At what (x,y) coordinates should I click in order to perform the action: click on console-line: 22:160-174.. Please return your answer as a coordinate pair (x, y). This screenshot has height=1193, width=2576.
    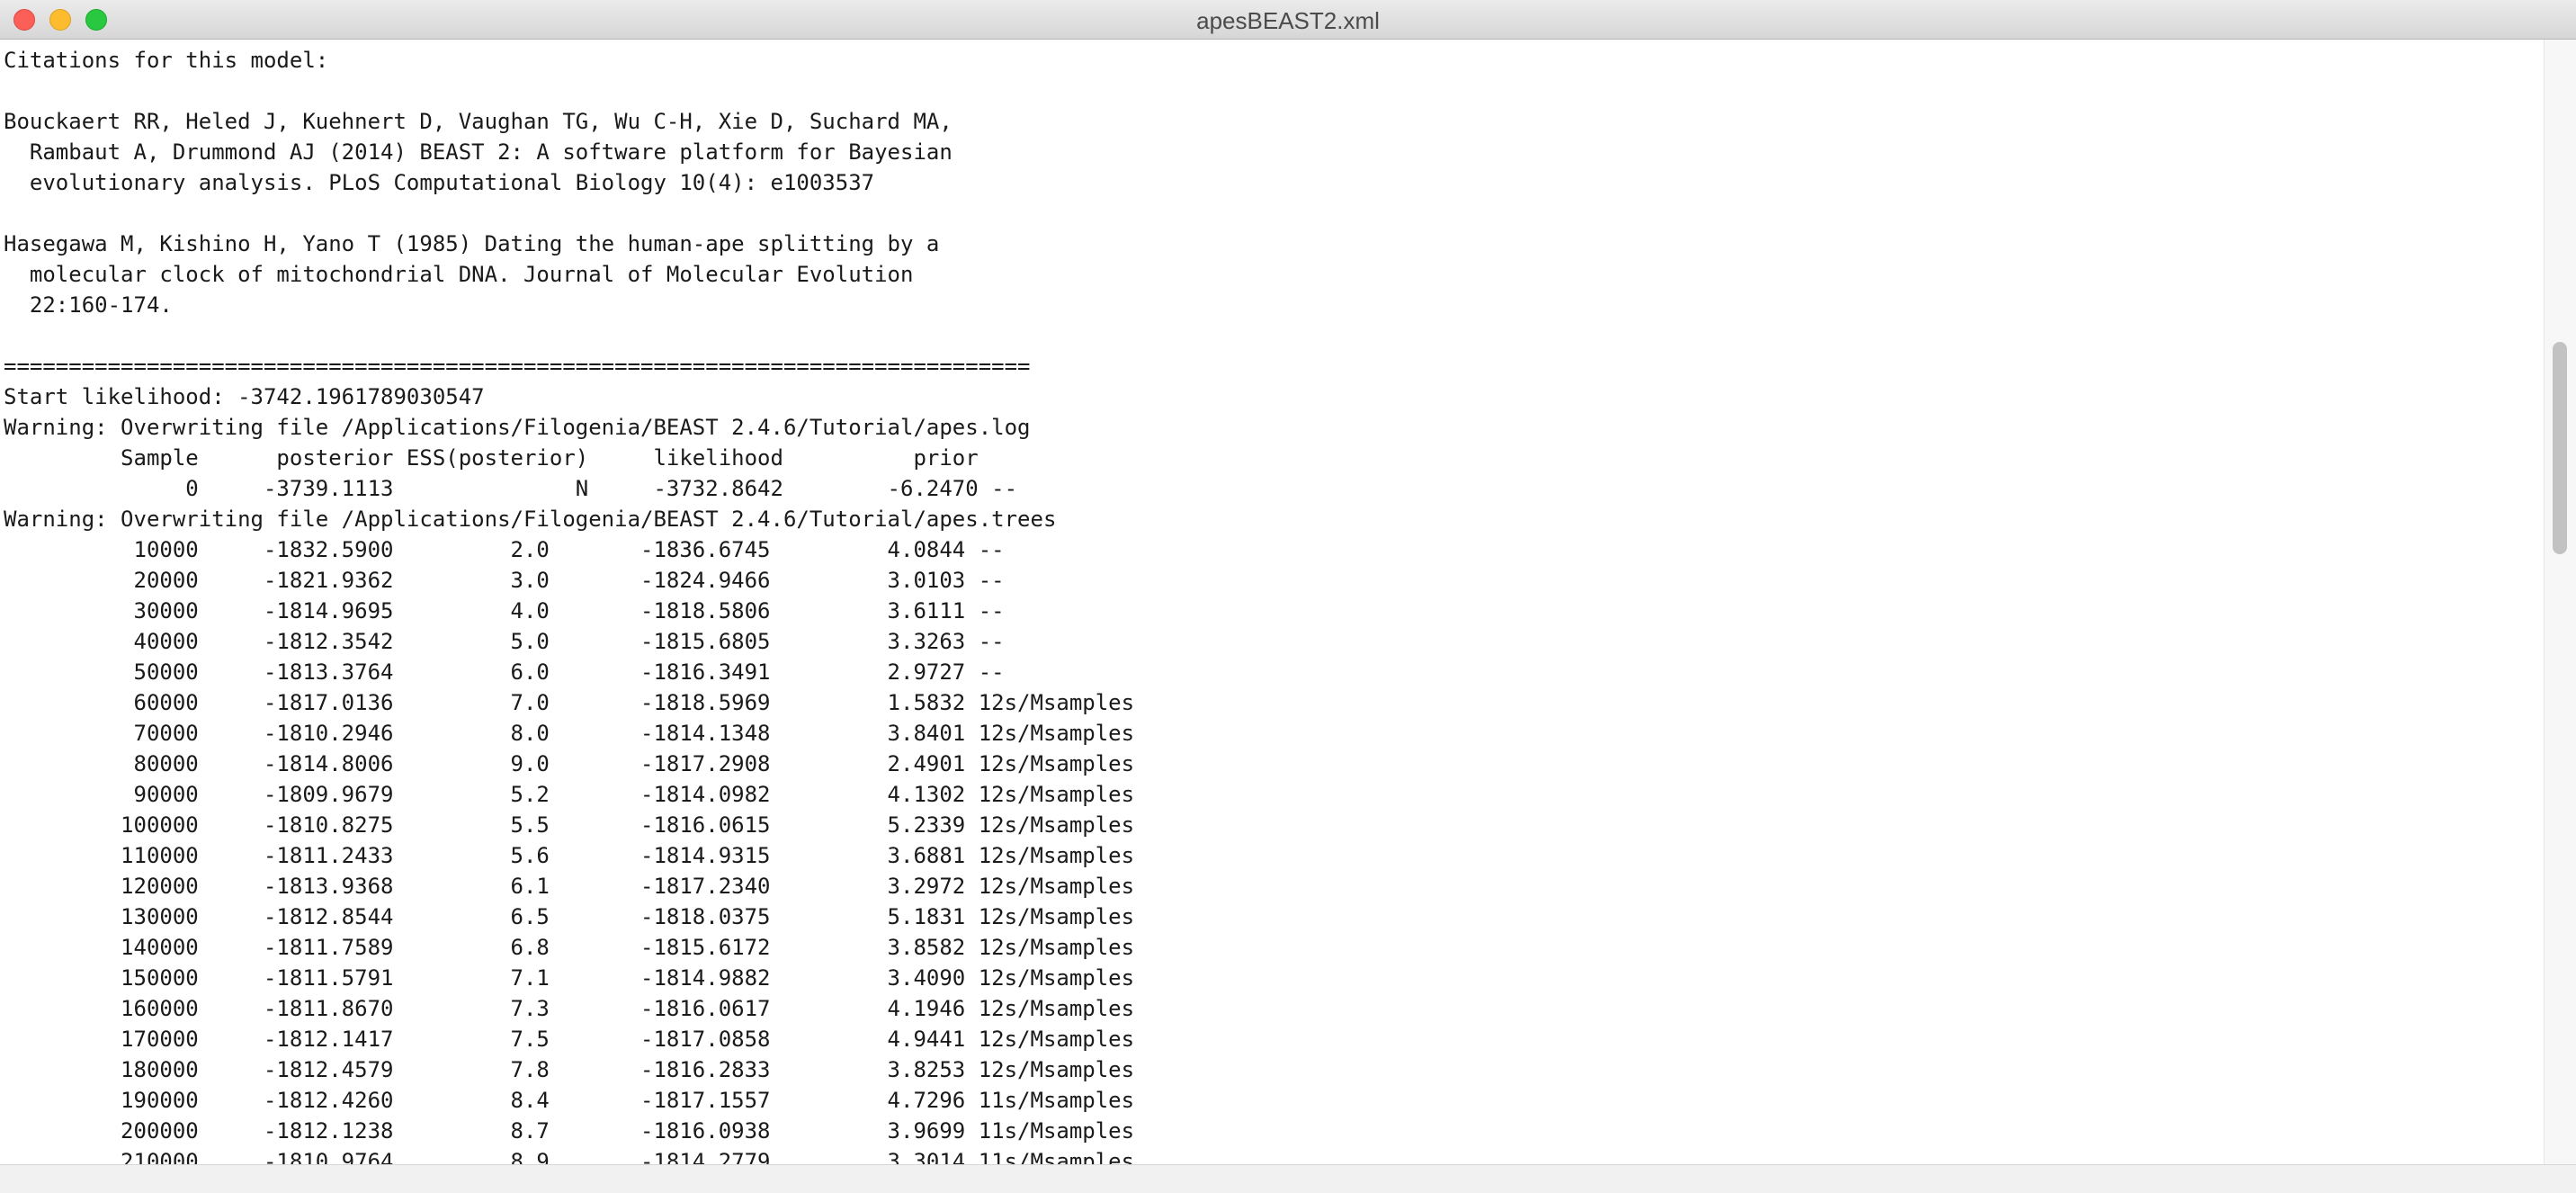
    Looking at the image, I should click on (88, 305).